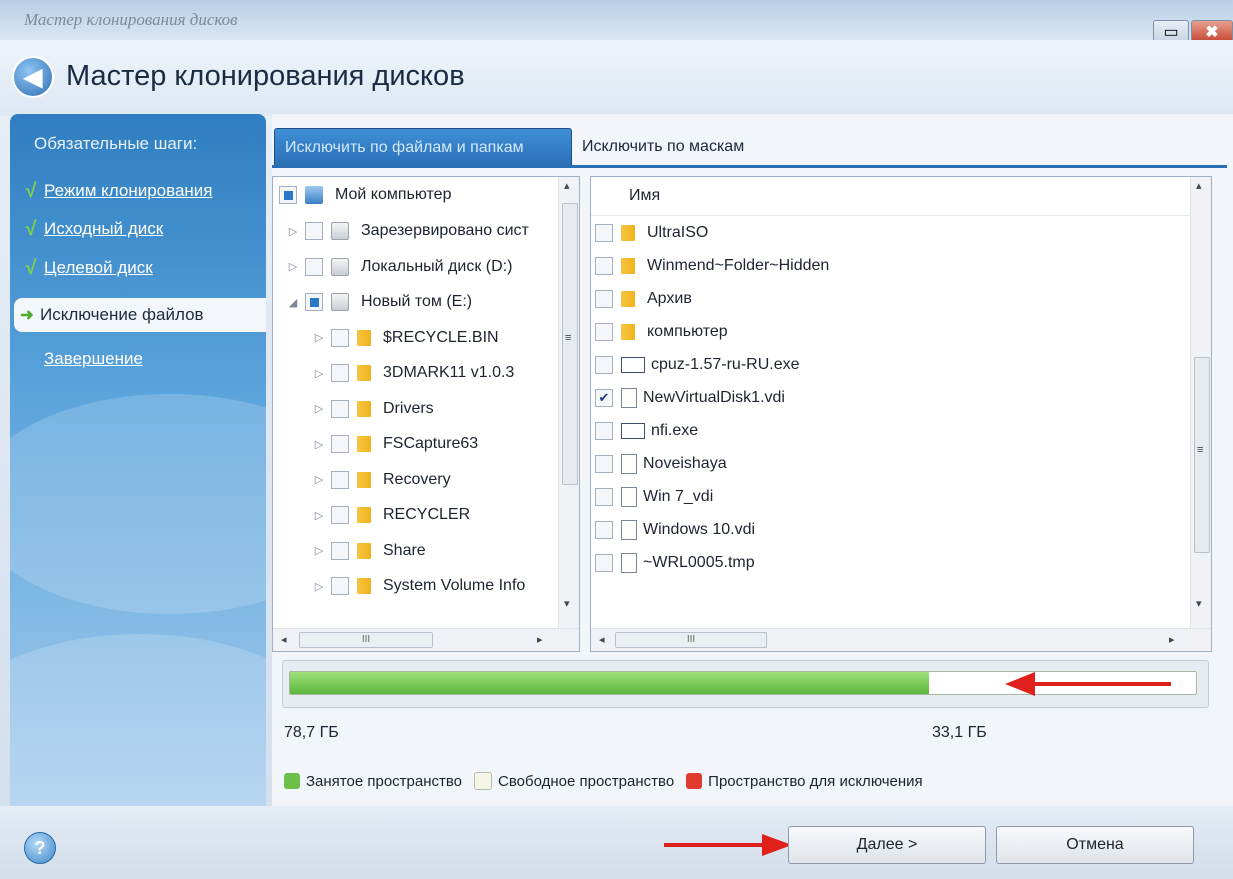 The width and height of the screenshot is (1233, 879). I want to click on step-5: Завершение, so click(80, 359).